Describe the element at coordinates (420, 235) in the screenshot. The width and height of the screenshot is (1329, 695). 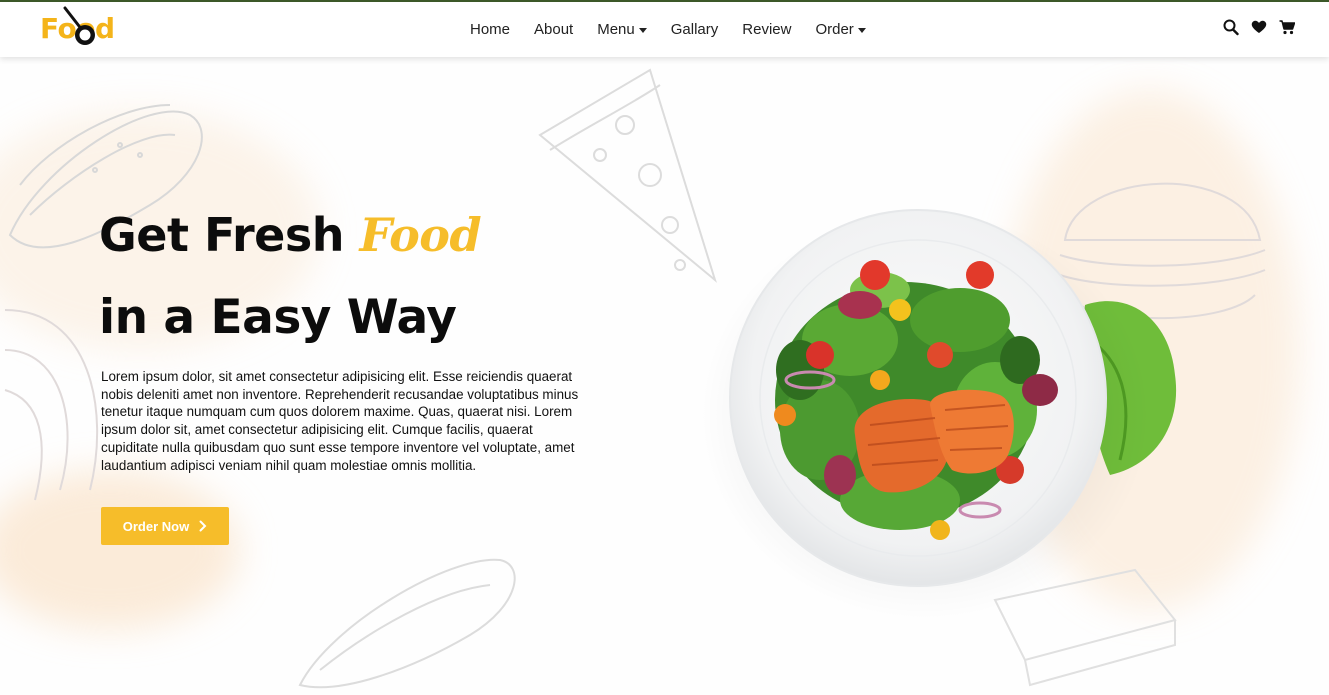
I see `hero-title-accent: Food` at that location.